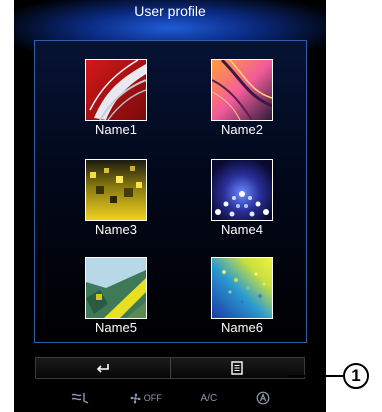 This screenshot has height=412, width=382. I want to click on profile-tile-6: Name6, so click(242, 296).